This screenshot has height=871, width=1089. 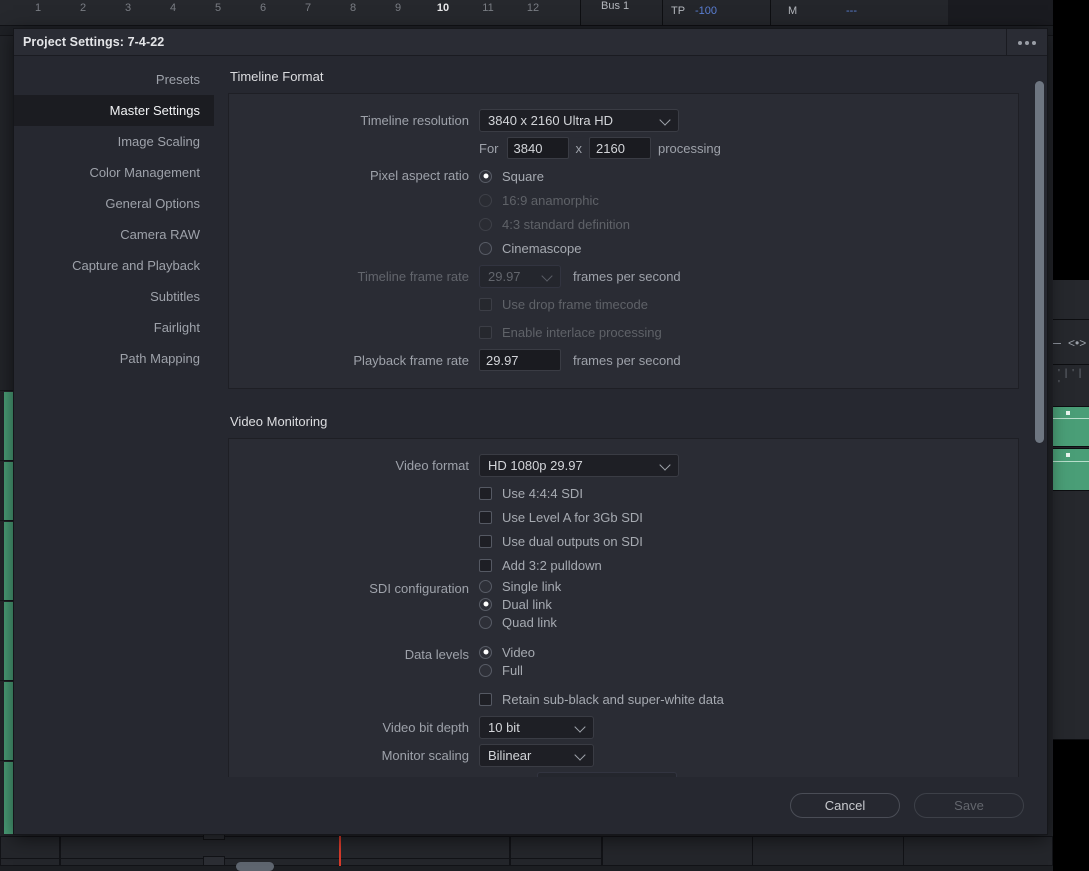 I want to click on pixel-aspect-option-16-9-anamorphic: 16:9 anamorphic, so click(x=554, y=200).